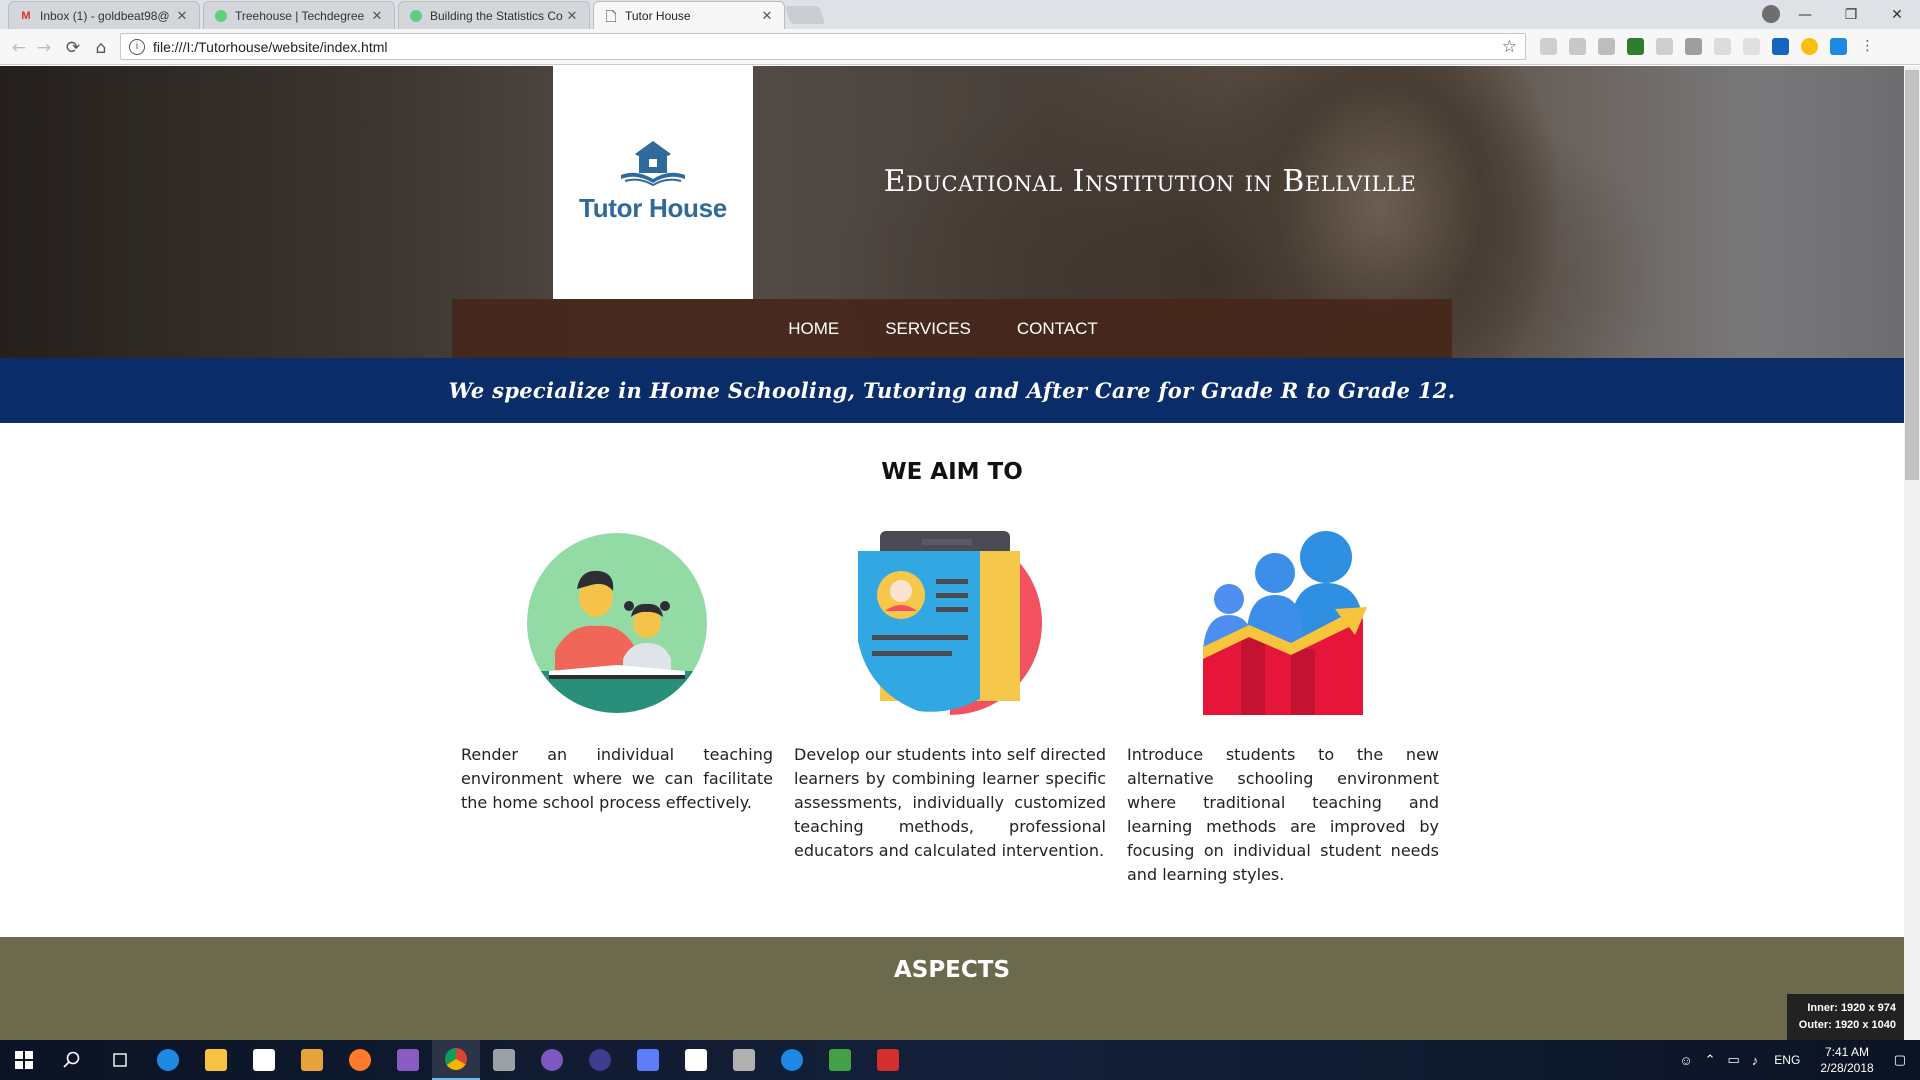 The image size is (1920, 1080). Describe the element at coordinates (408, 1060) in the screenshot. I see `visual-studio-icon` at that location.